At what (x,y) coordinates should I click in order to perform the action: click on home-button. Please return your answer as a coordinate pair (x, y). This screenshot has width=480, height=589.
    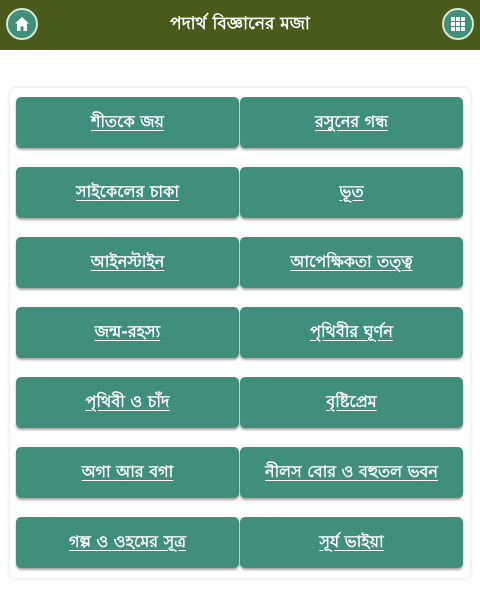
    Looking at the image, I should click on (22, 24).